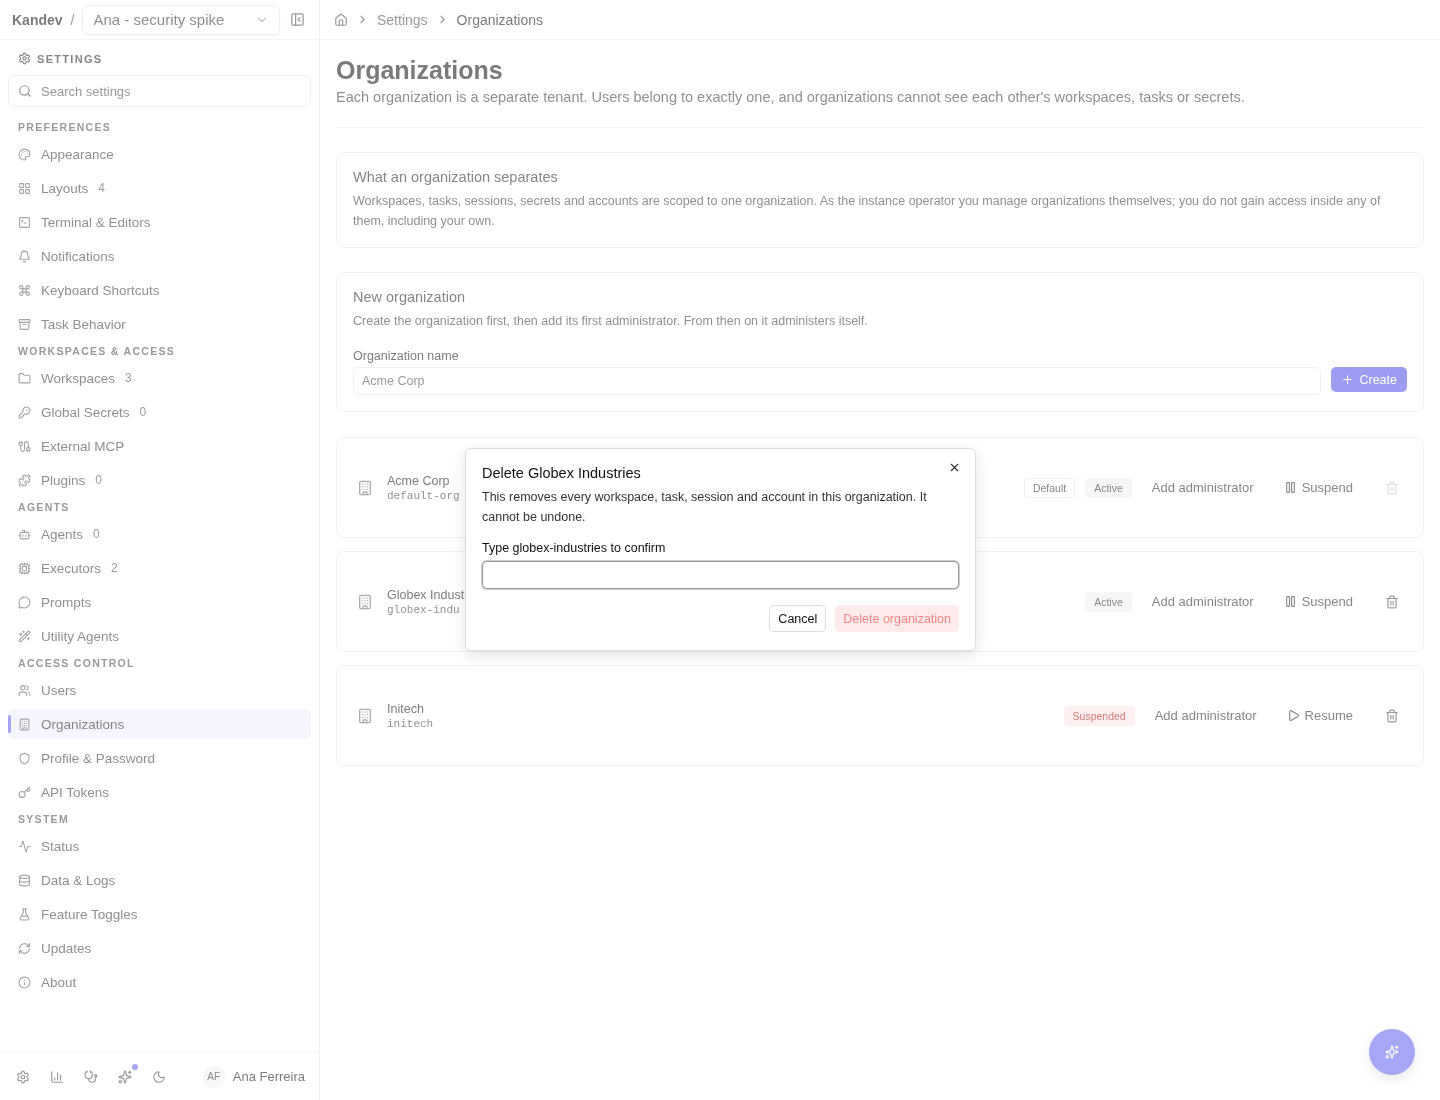 This screenshot has height=1100, width=1440. I want to click on section-heading: AGENTS, so click(44, 507).